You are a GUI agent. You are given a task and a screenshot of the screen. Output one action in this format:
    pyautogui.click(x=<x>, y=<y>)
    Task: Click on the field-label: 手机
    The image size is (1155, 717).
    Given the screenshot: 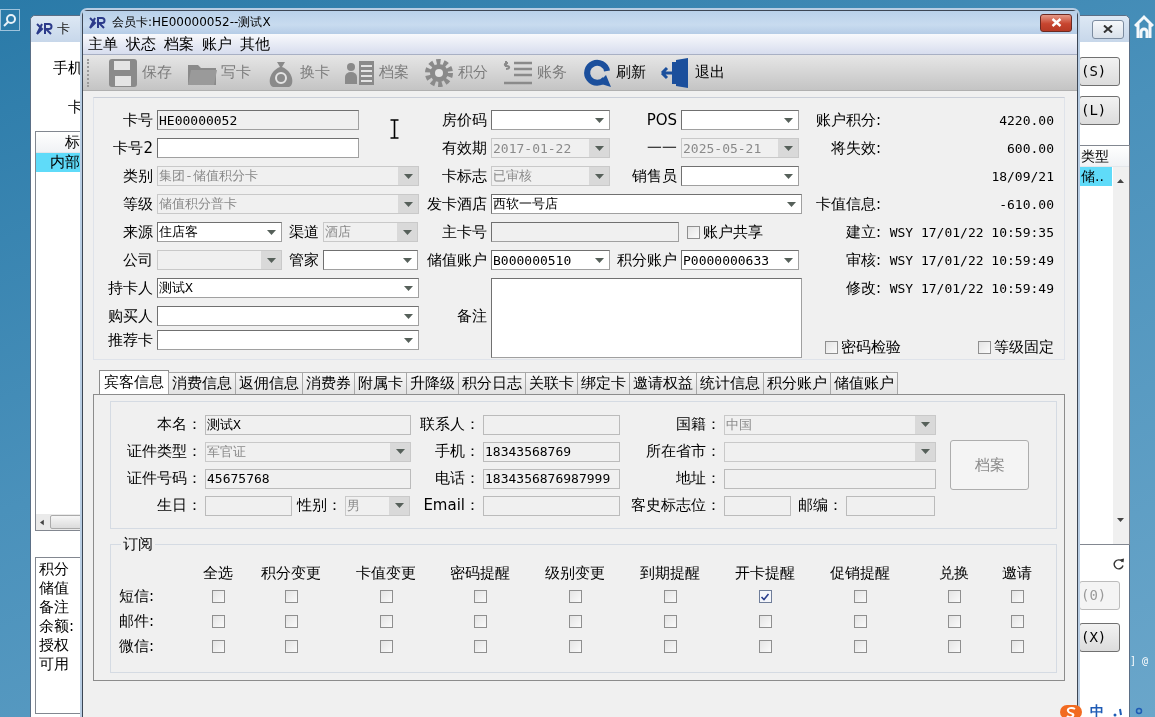 What is the action you would take?
    pyautogui.click(x=67, y=68)
    